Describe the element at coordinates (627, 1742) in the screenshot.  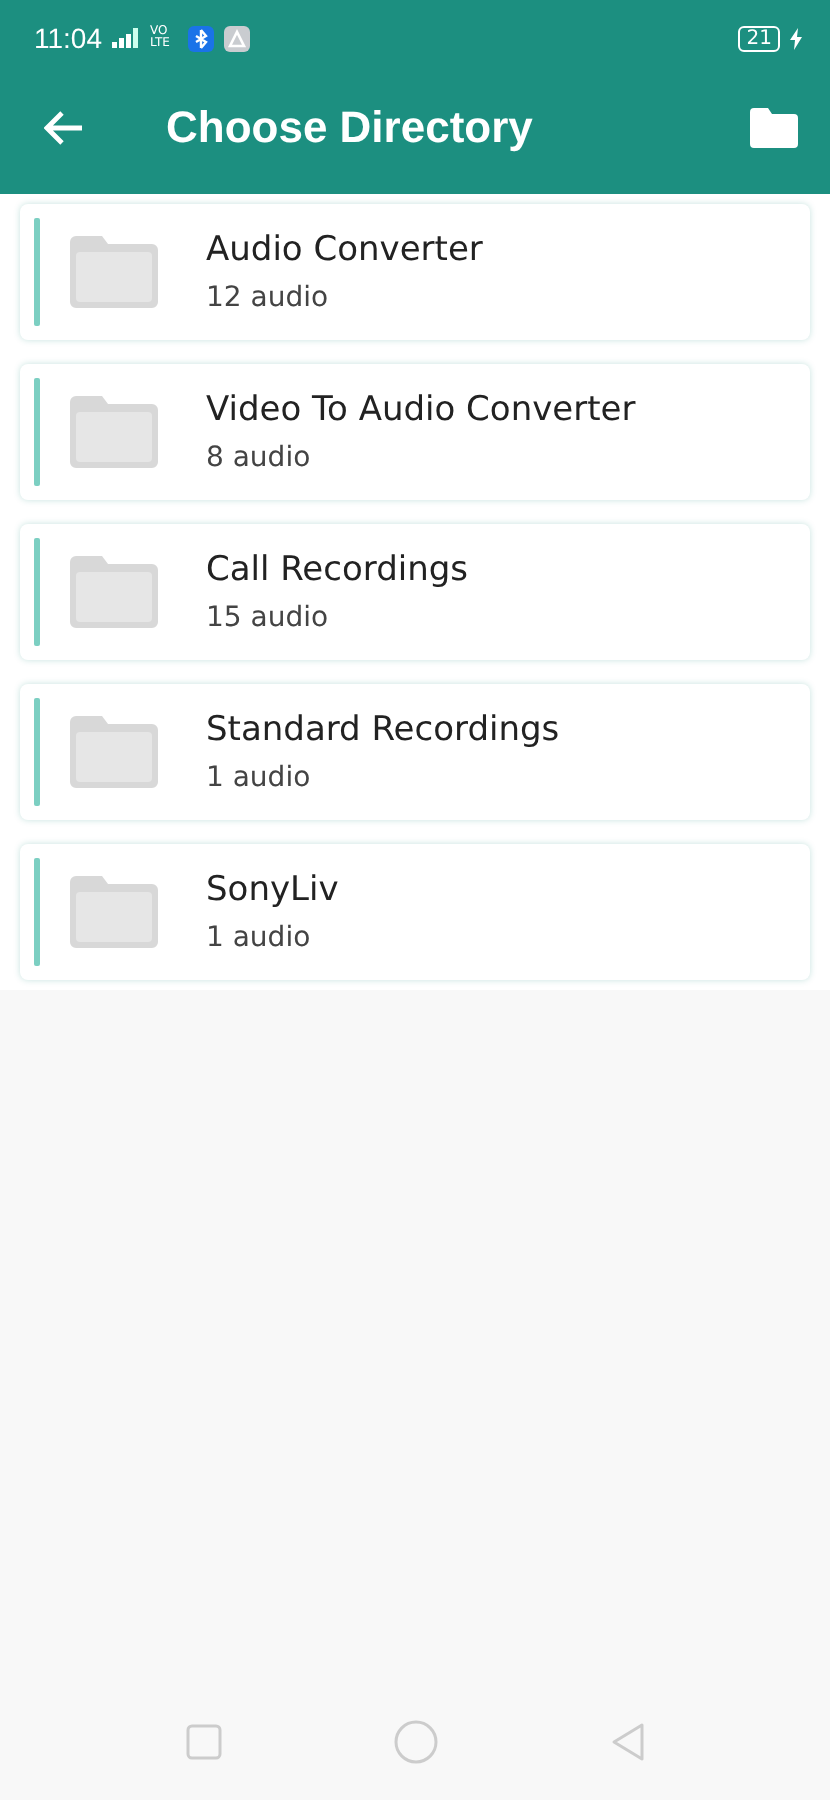
I see `back-icon` at that location.